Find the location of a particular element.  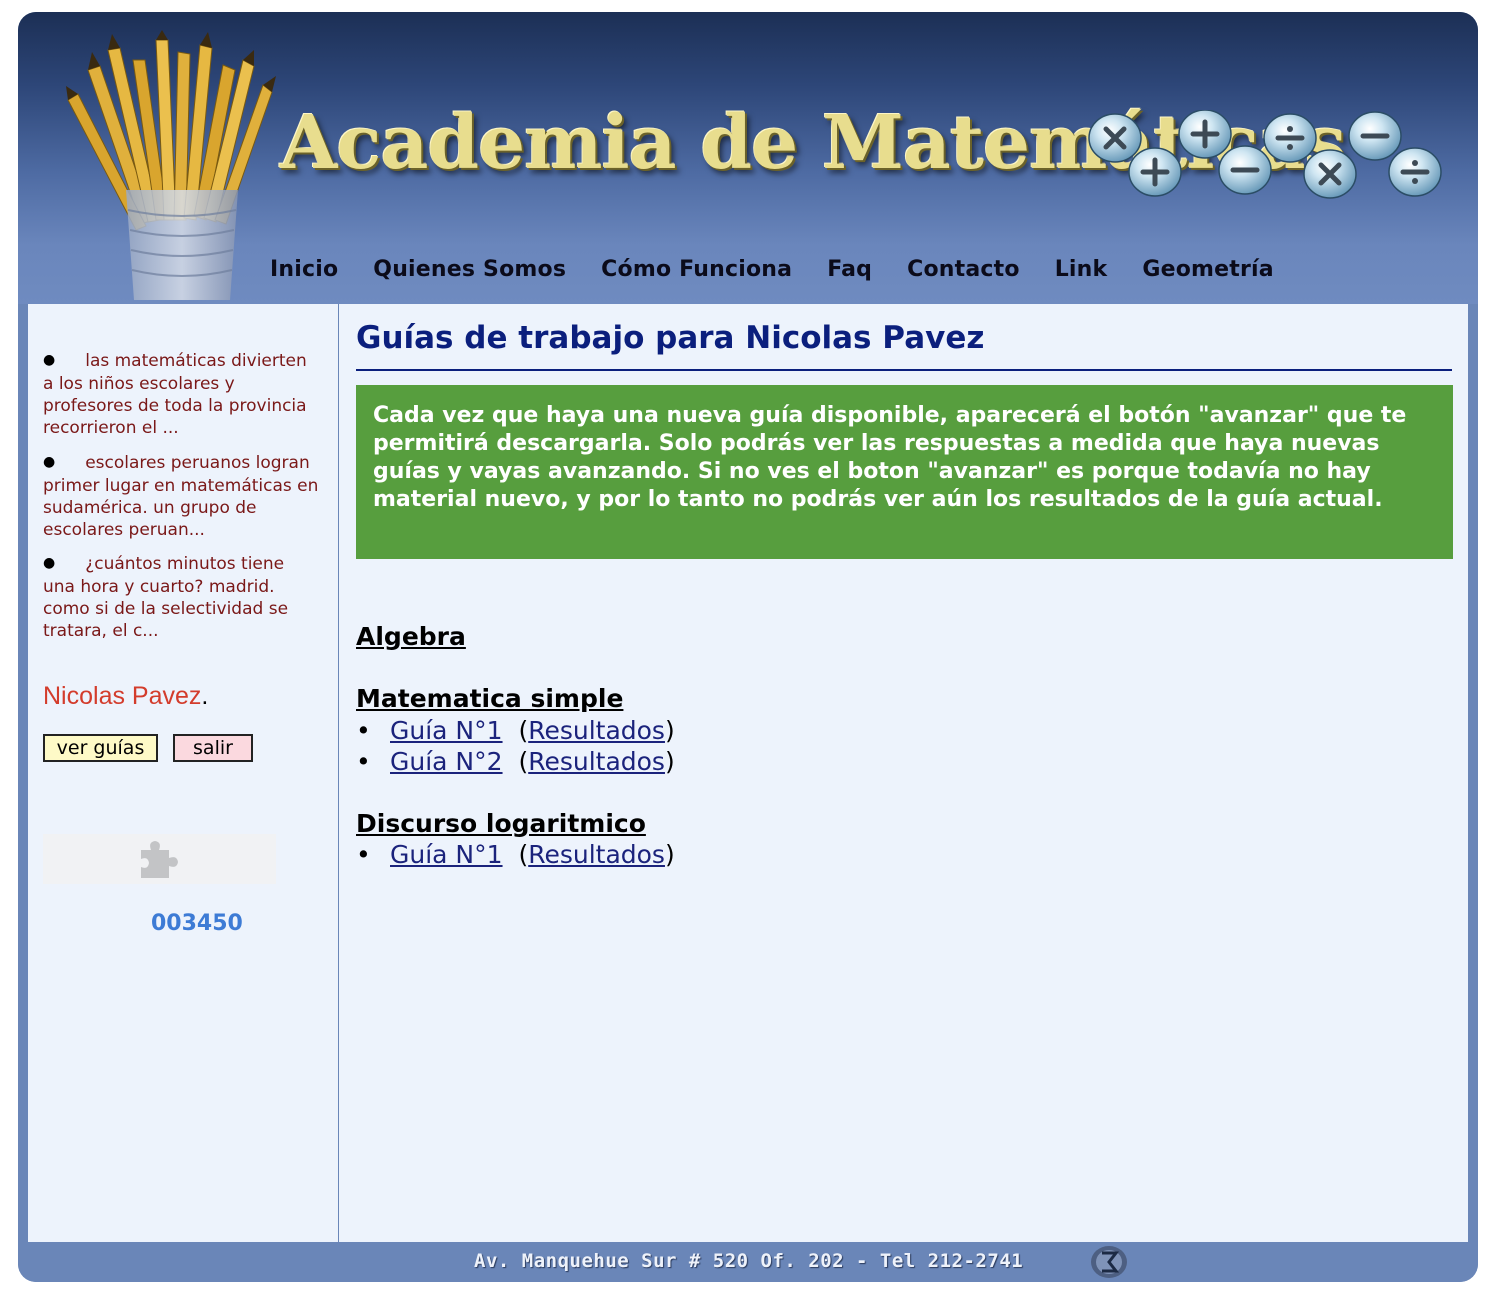

page-title: Guías de trabajo para Nicolas Pavez is located at coordinates (670, 338).